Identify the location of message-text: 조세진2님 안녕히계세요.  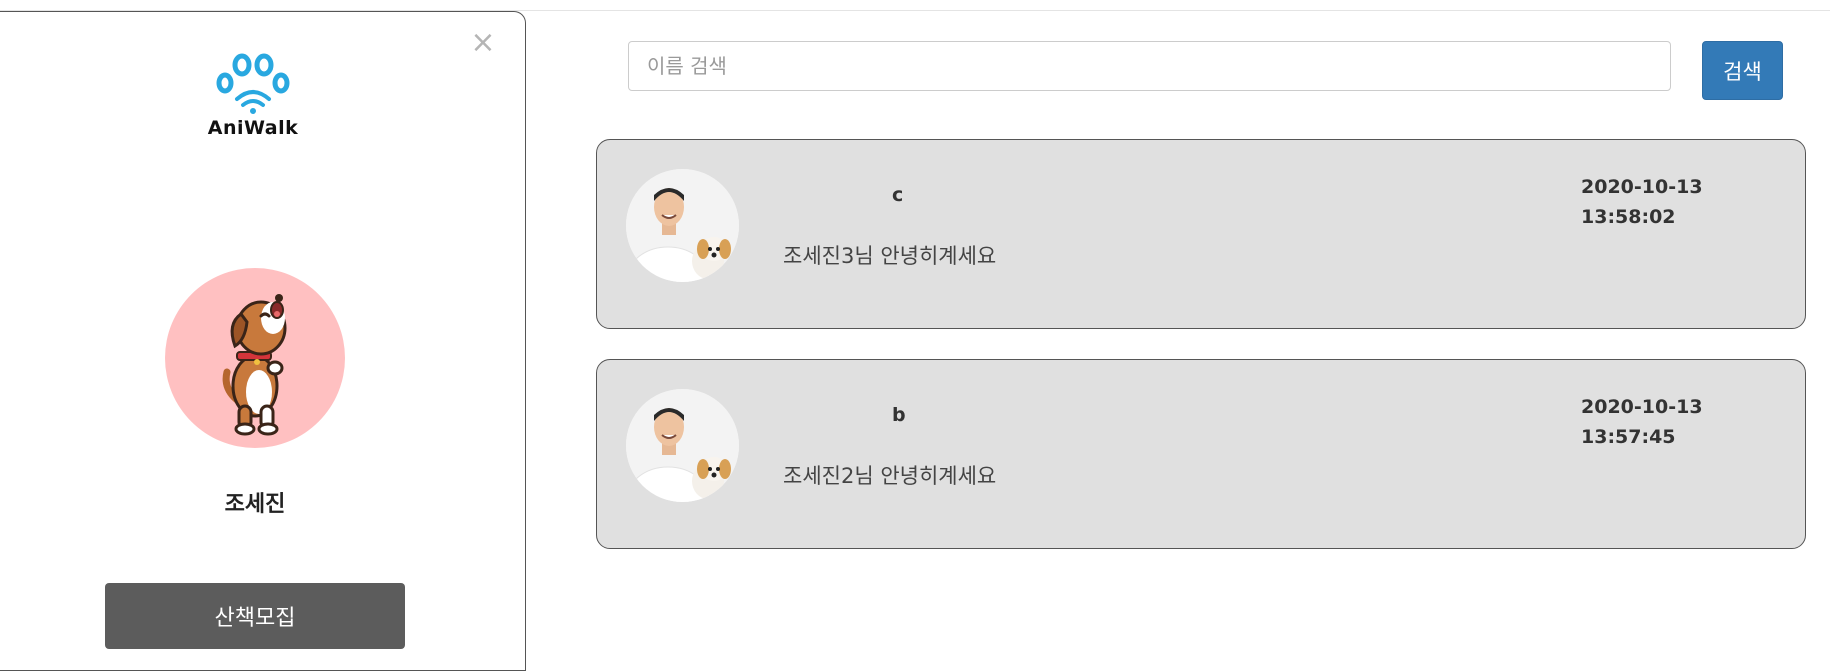
(890, 476).